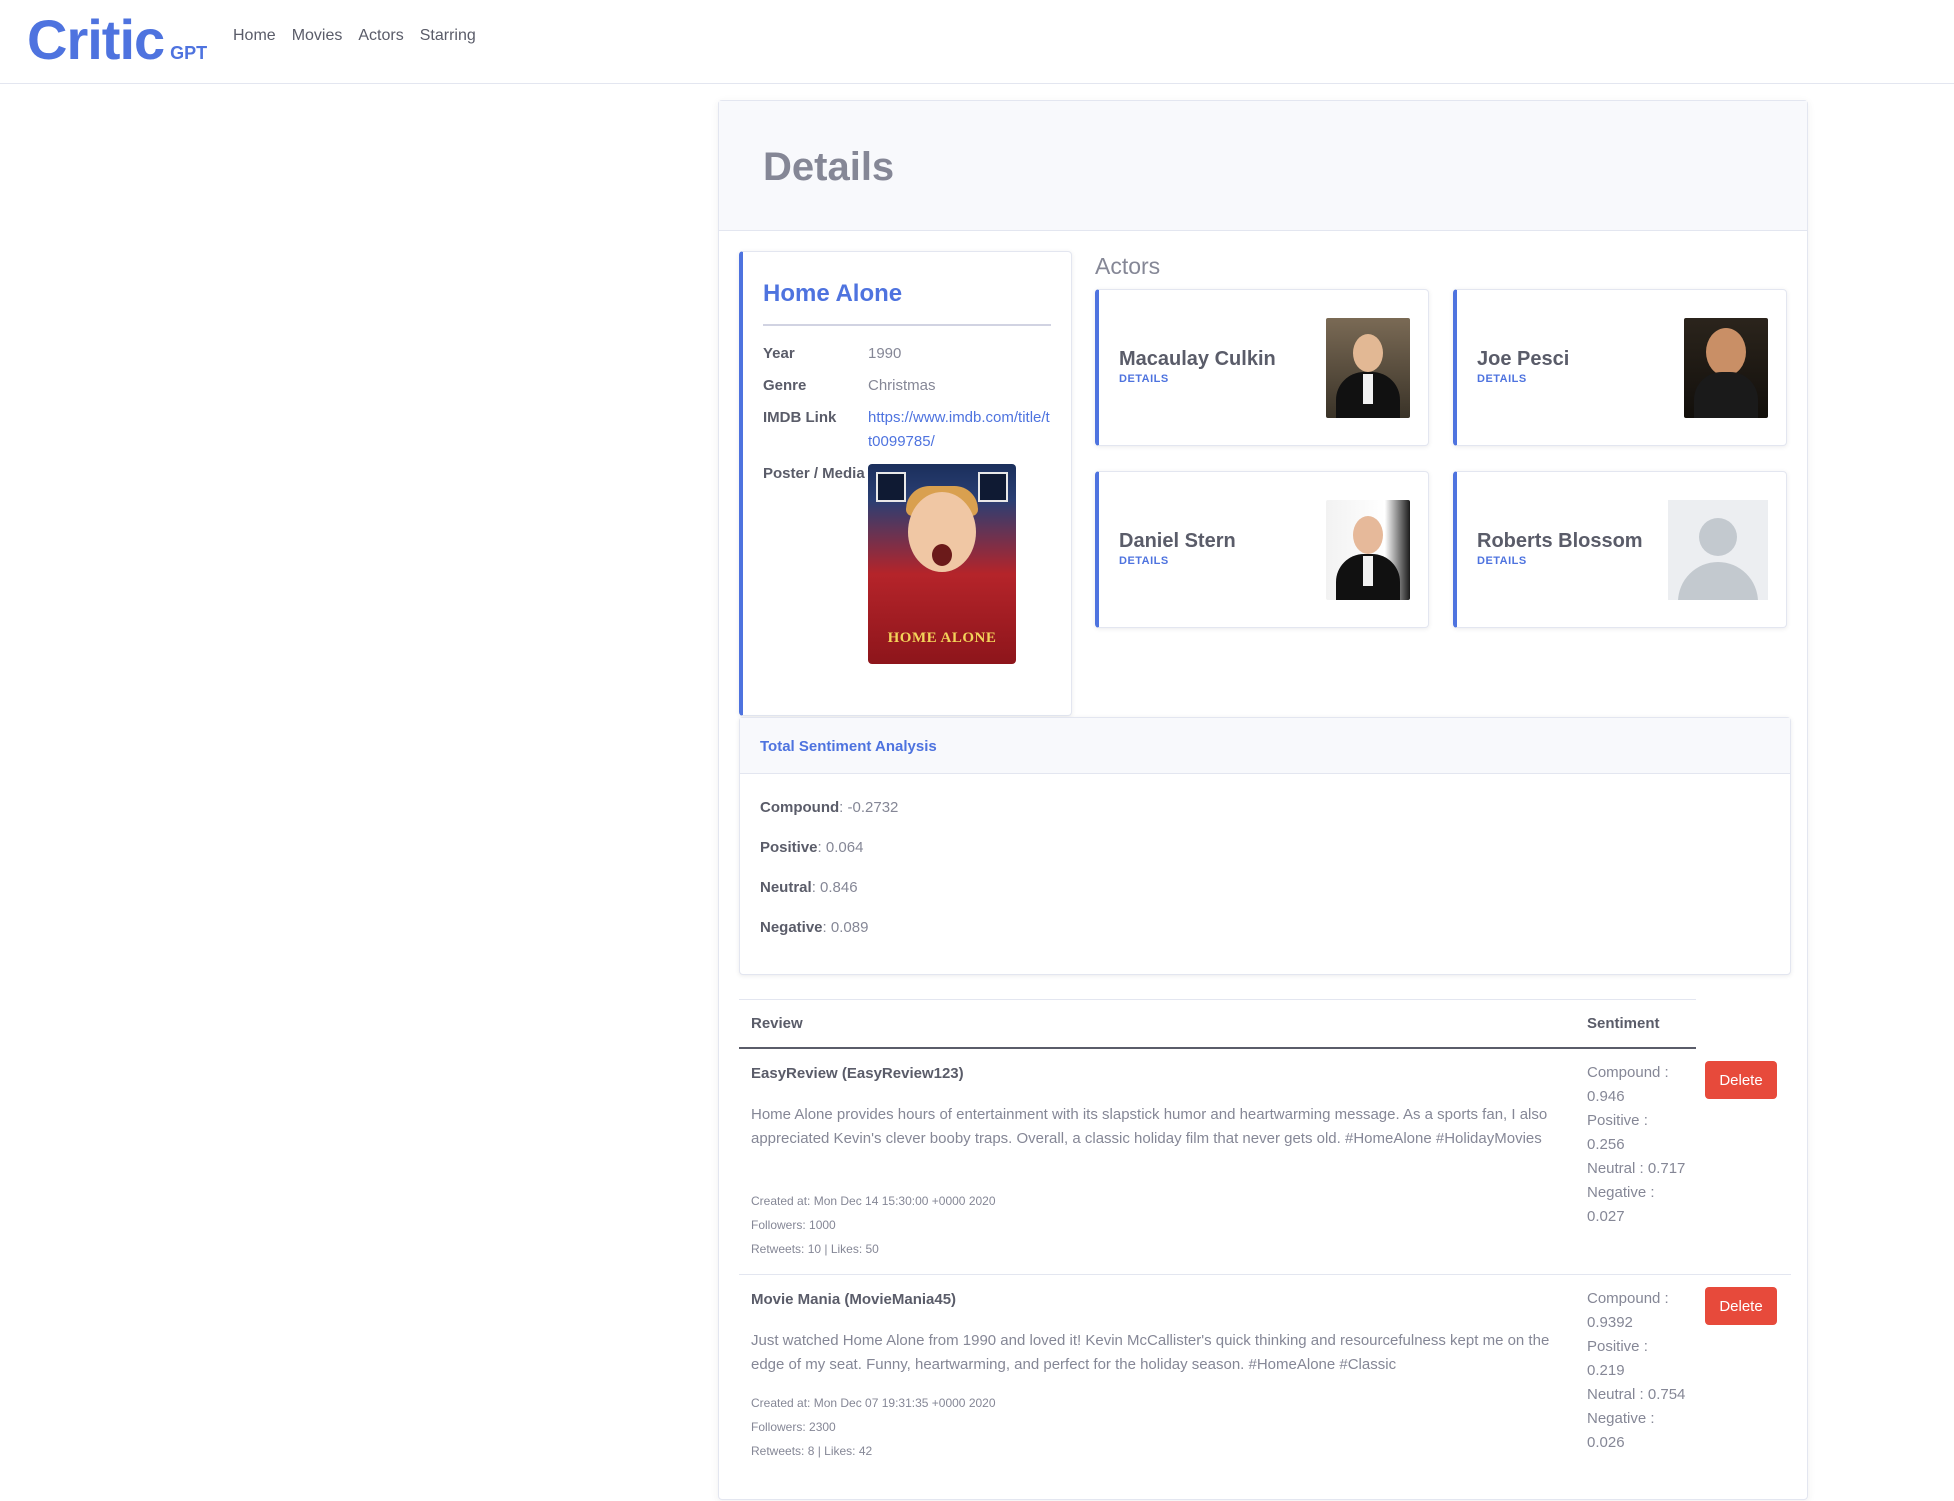 The width and height of the screenshot is (1954, 1501). Describe the element at coordinates (1623, 1023) in the screenshot. I see `column-header-sentiment: Sentiment` at that location.